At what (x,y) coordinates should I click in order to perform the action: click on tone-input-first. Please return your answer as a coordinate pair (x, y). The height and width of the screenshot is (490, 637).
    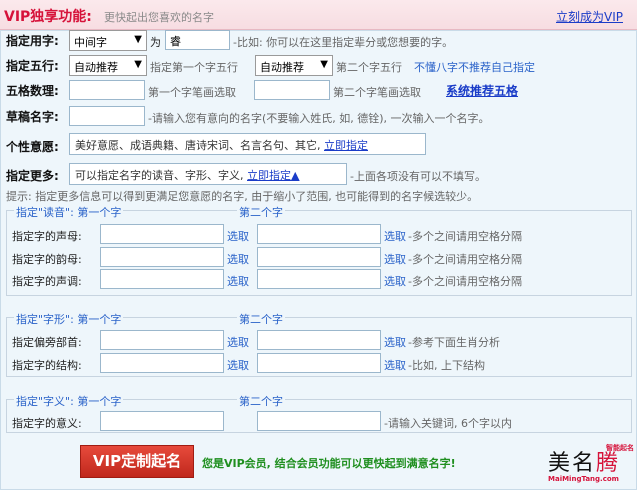
    Looking at the image, I should click on (162, 279).